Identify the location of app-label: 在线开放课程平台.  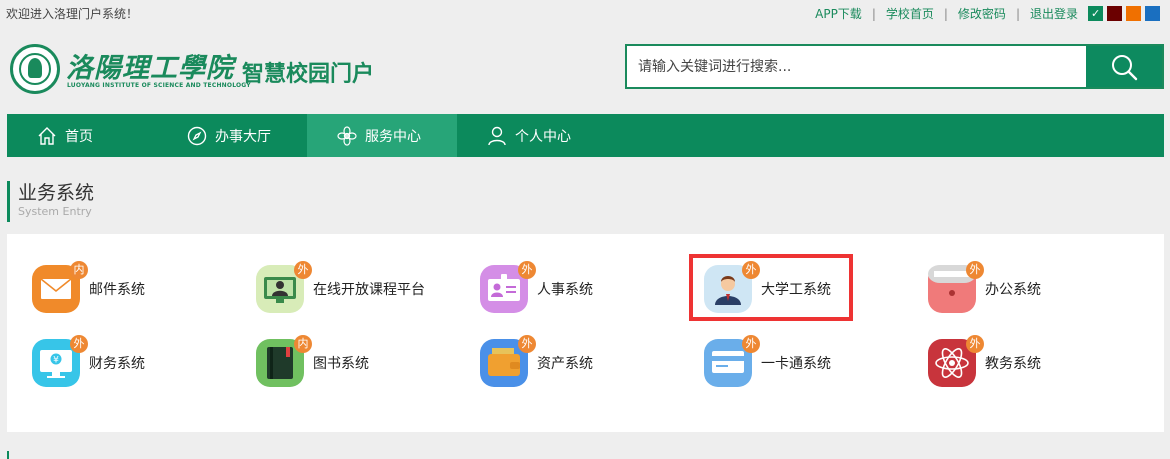
(369, 290).